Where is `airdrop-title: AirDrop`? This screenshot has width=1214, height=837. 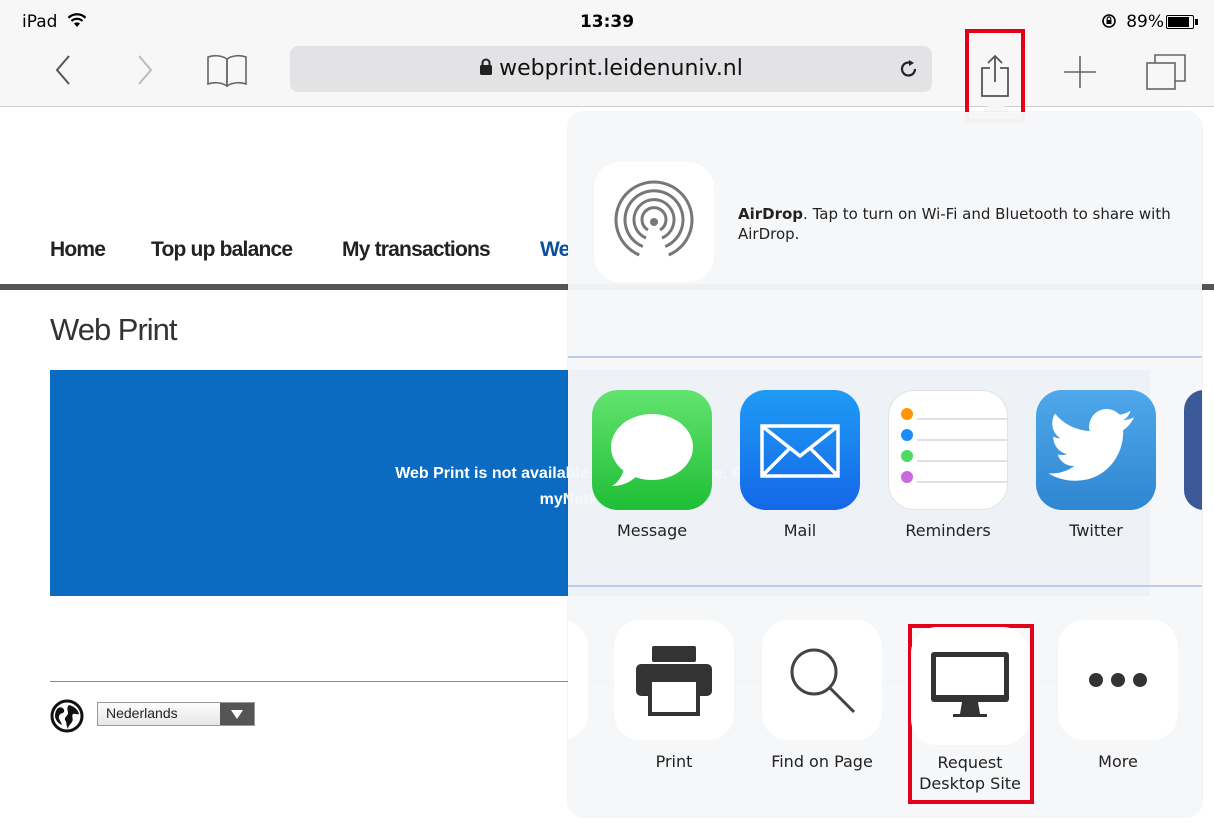
airdrop-title: AirDrop is located at coordinates (771, 214).